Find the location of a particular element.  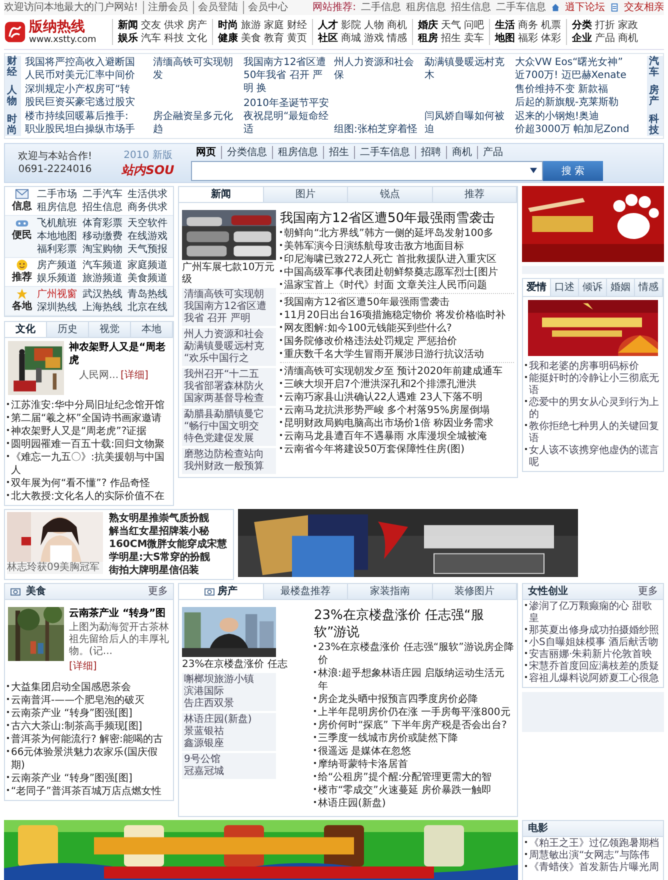

nav-link: 科技 is located at coordinates (174, 38).